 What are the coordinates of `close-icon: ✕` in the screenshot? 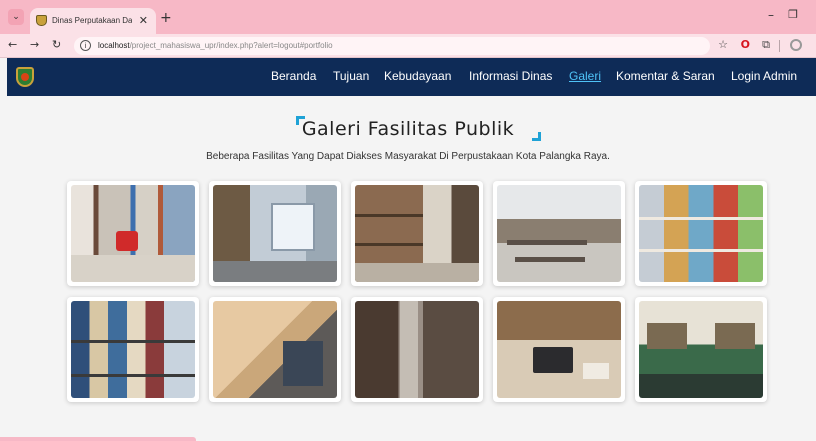 It's located at (143, 20).